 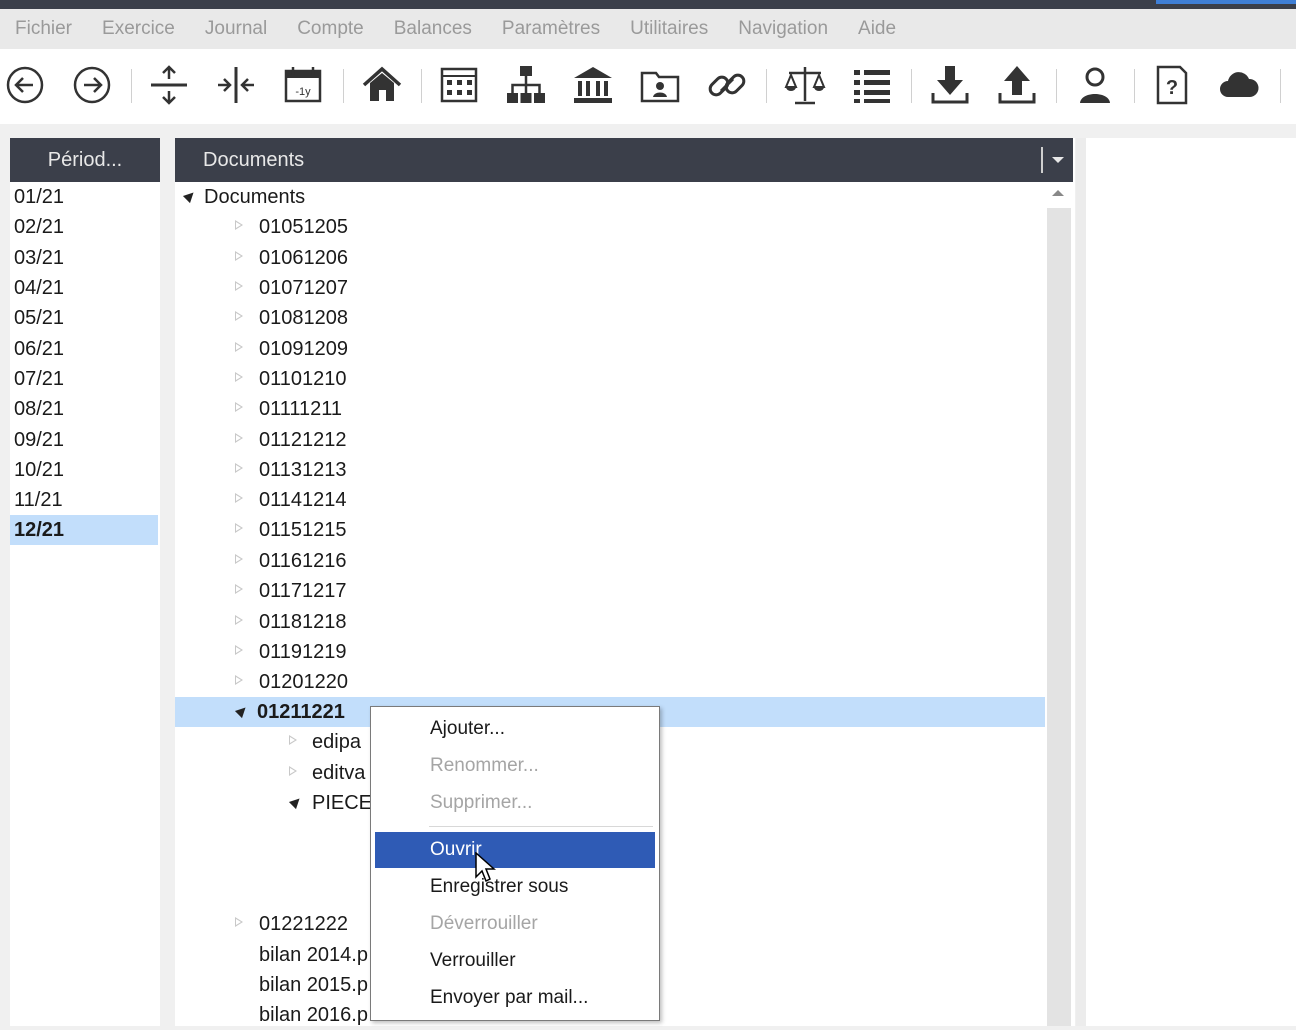 I want to click on tree-folder: 01161216, so click(x=291, y=561).